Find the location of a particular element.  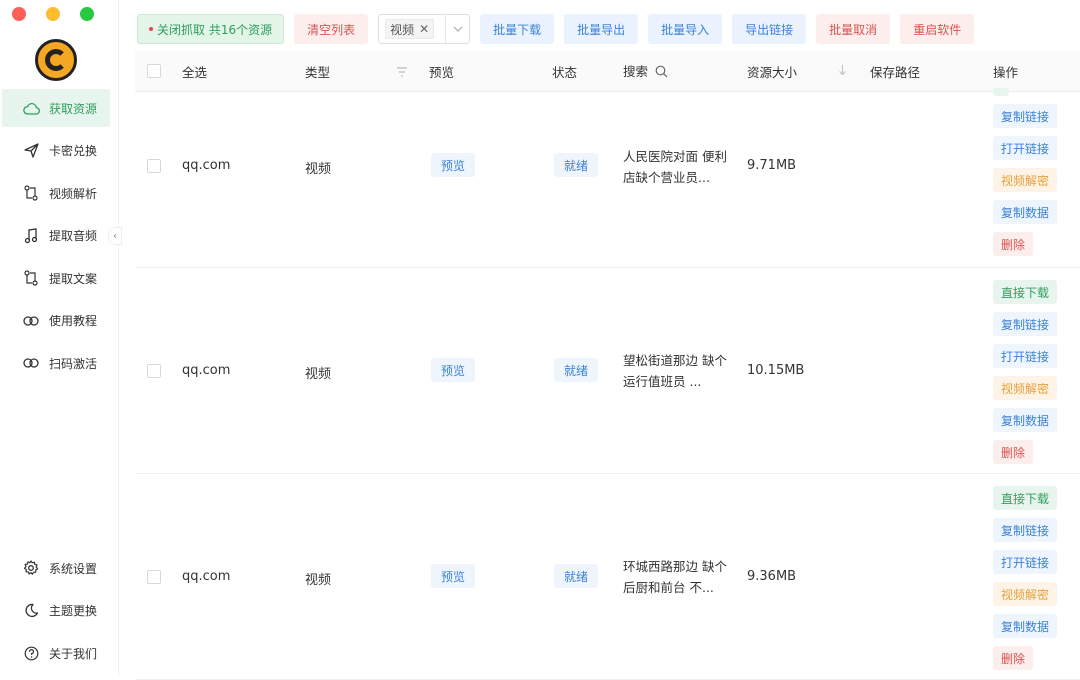

sidebar-item-settings: 系统设置 is located at coordinates (59, 568).